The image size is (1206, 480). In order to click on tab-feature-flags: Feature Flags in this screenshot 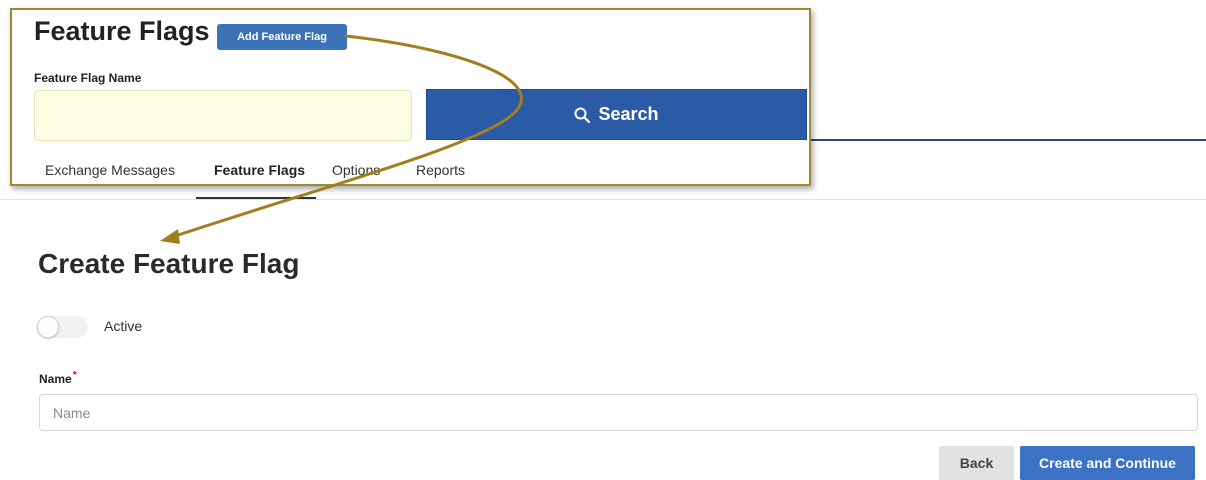, I will do `click(259, 170)`.